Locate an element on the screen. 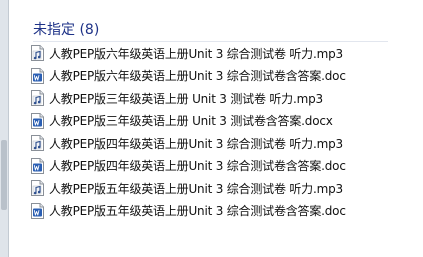 The image size is (423, 257). file-item: 人教PEP版五年级英语上册Unit 3 综合测试卷 听力.mp3 is located at coordinates (224, 188).